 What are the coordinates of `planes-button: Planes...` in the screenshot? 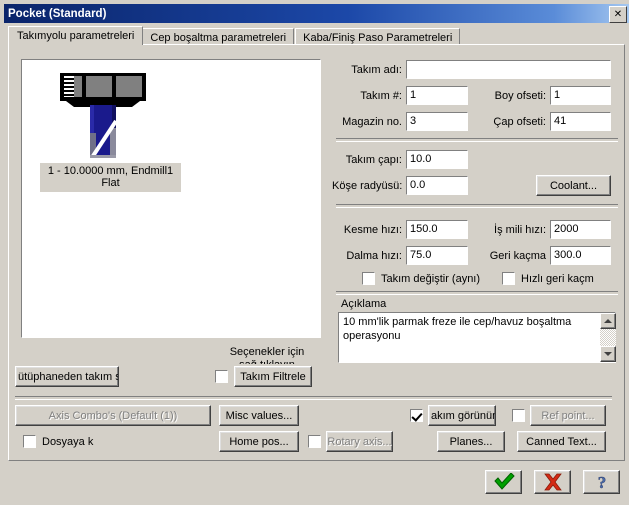 It's located at (471, 441).